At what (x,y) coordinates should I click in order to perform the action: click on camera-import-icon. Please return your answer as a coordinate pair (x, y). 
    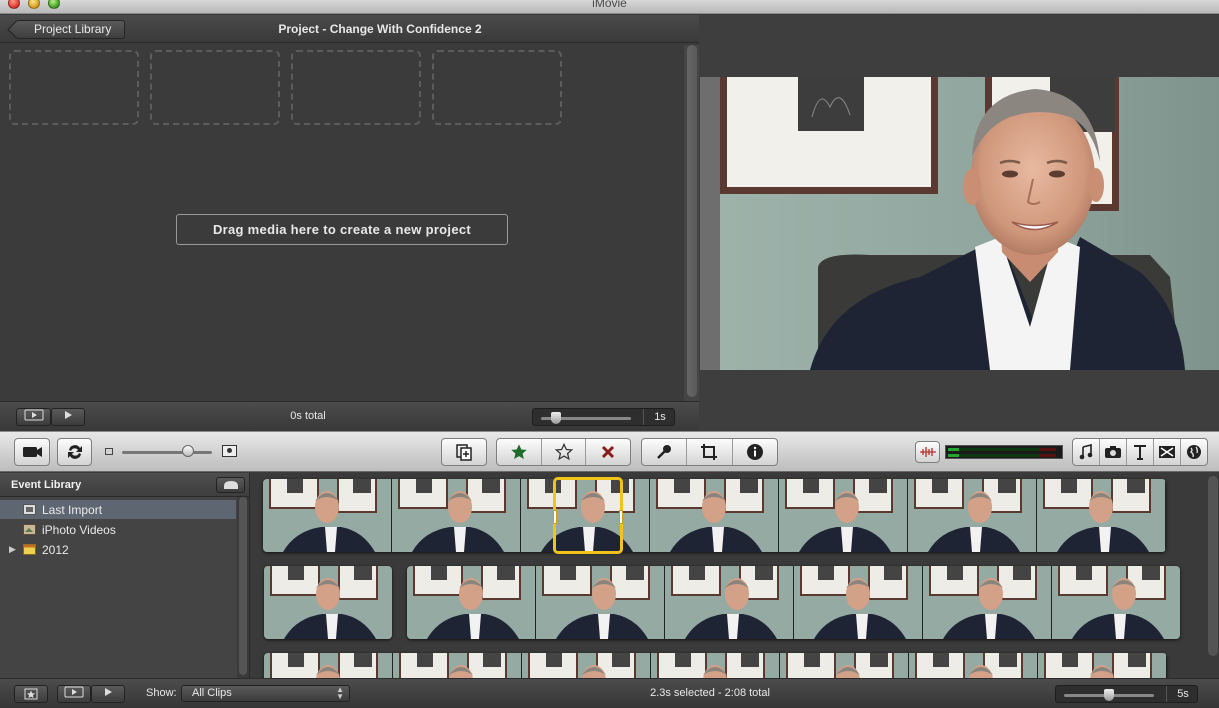
    Looking at the image, I should click on (32, 452).